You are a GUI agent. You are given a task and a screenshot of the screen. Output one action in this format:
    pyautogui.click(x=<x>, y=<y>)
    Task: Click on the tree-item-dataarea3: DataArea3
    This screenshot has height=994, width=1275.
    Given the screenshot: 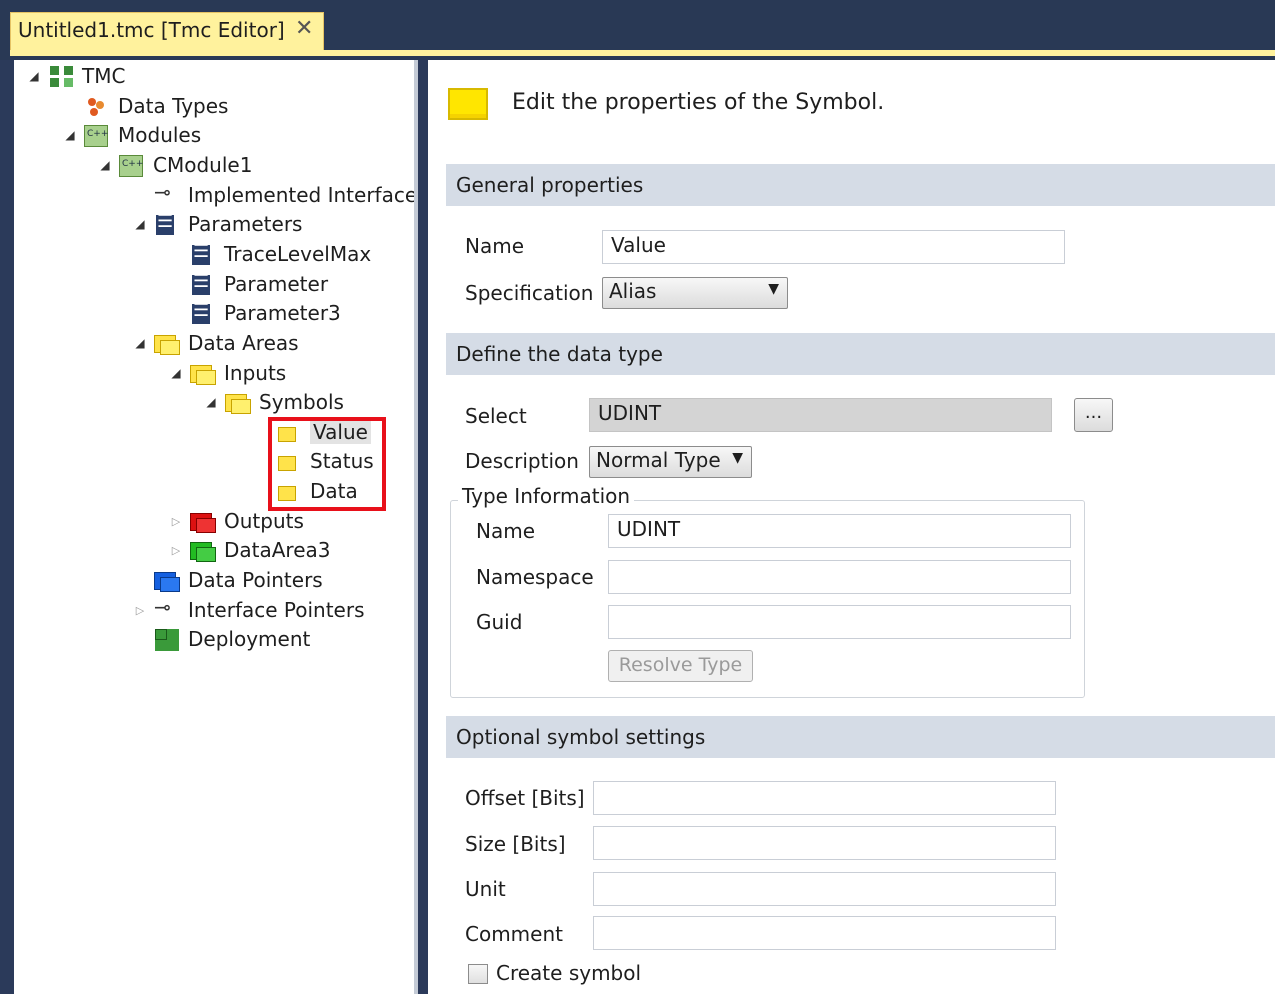 What is the action you would take?
    pyautogui.click(x=249, y=550)
    